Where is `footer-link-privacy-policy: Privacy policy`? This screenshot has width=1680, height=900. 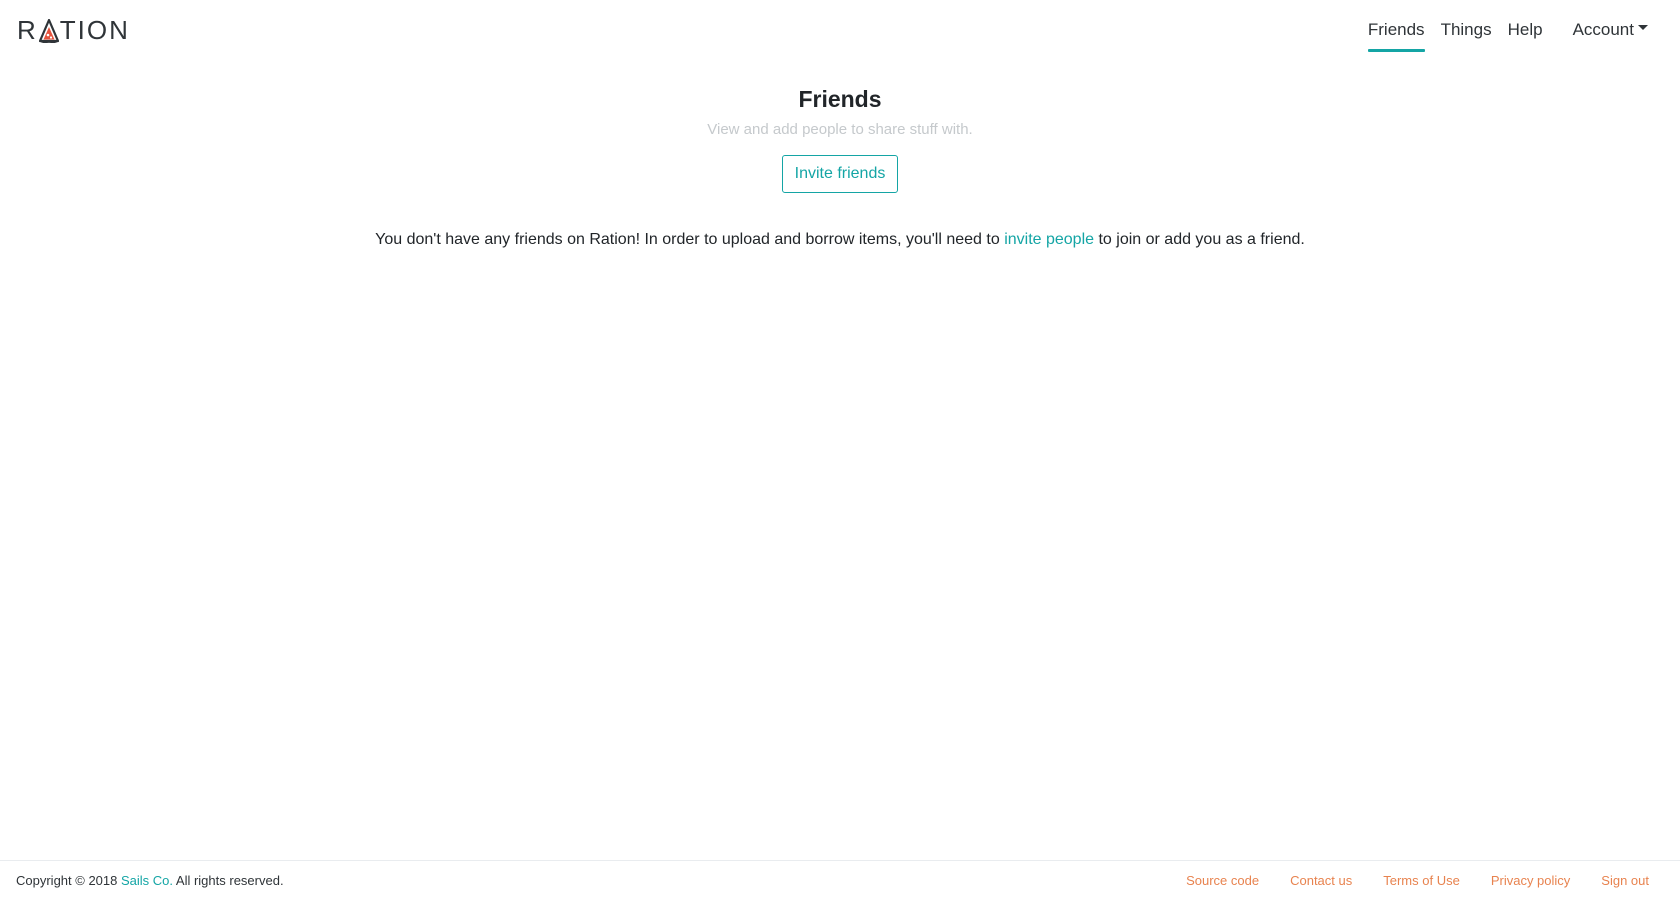 footer-link-privacy-policy: Privacy policy is located at coordinates (1530, 880).